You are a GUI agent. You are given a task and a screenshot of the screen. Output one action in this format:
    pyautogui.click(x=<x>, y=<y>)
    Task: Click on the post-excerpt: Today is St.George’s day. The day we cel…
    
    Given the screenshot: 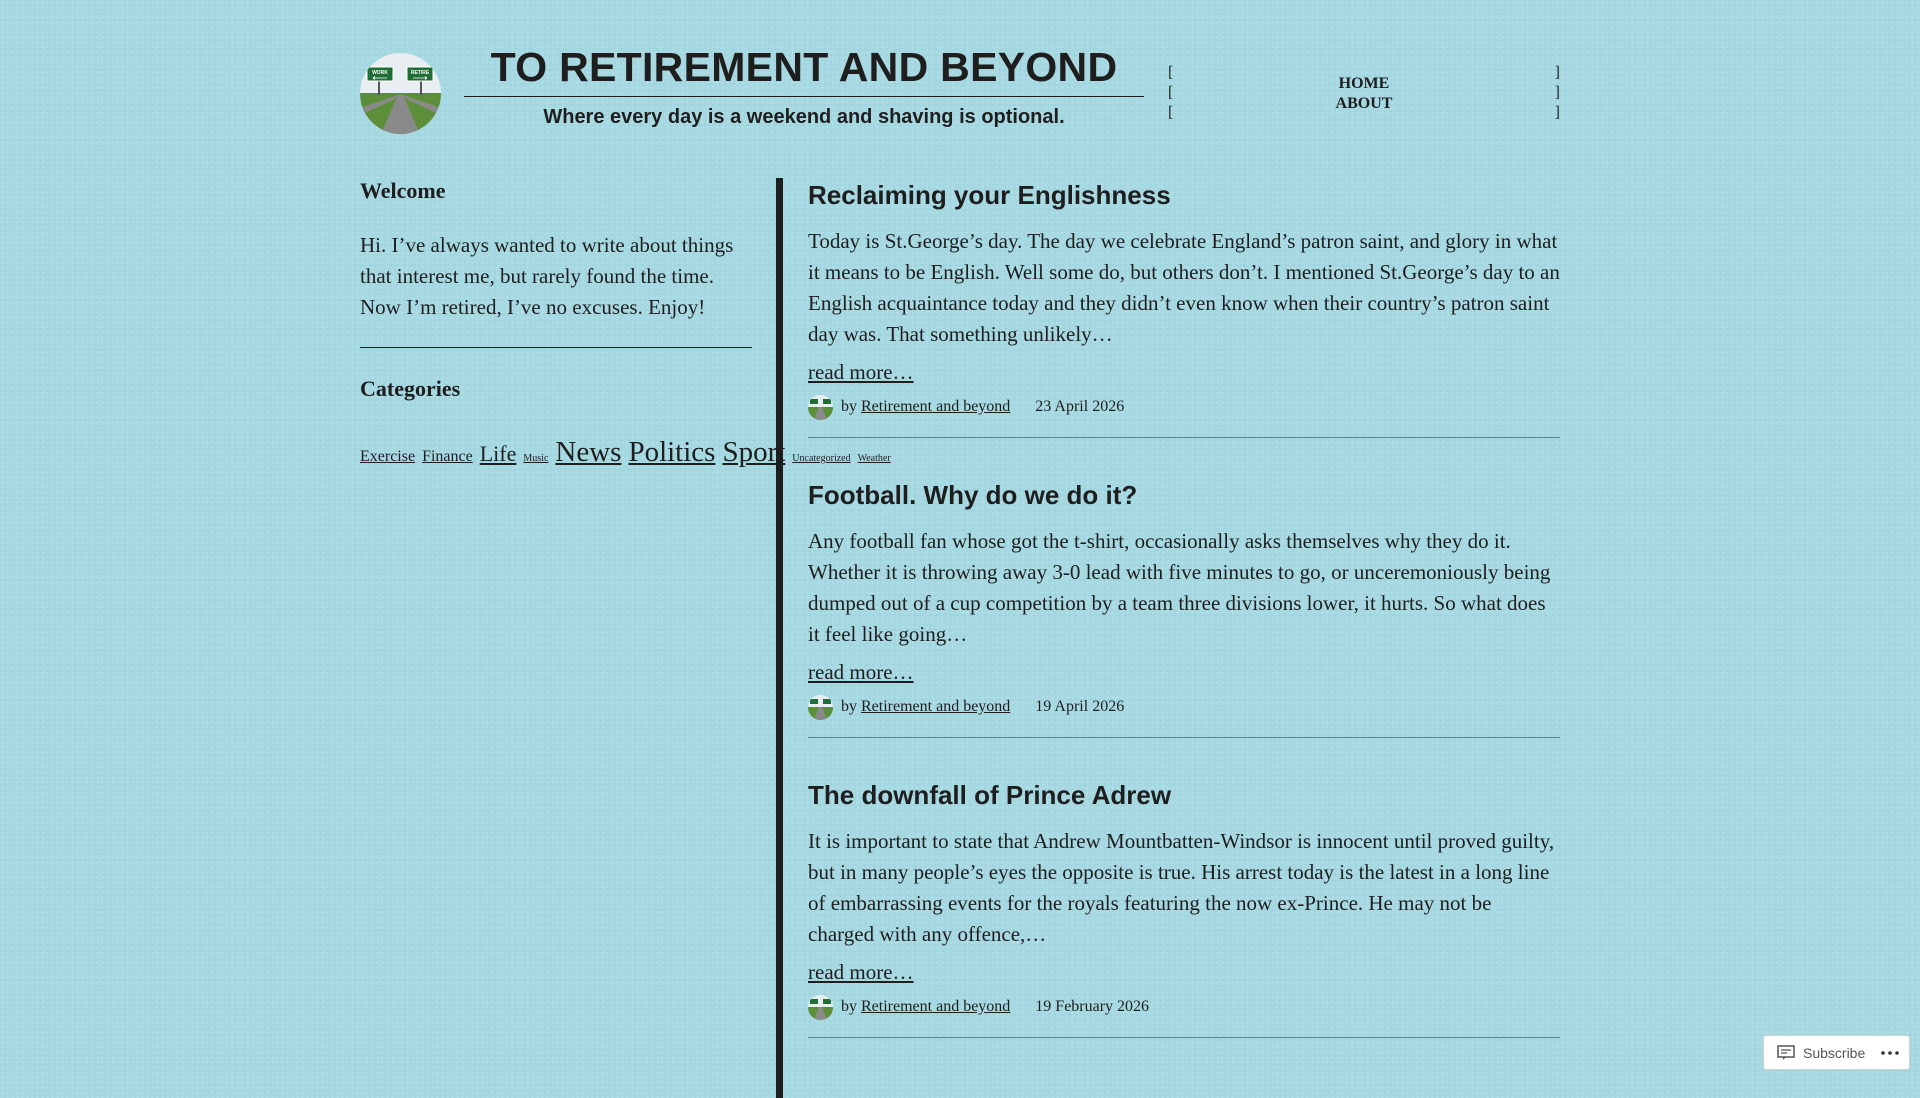 What is the action you would take?
    pyautogui.click(x=1184, y=287)
    